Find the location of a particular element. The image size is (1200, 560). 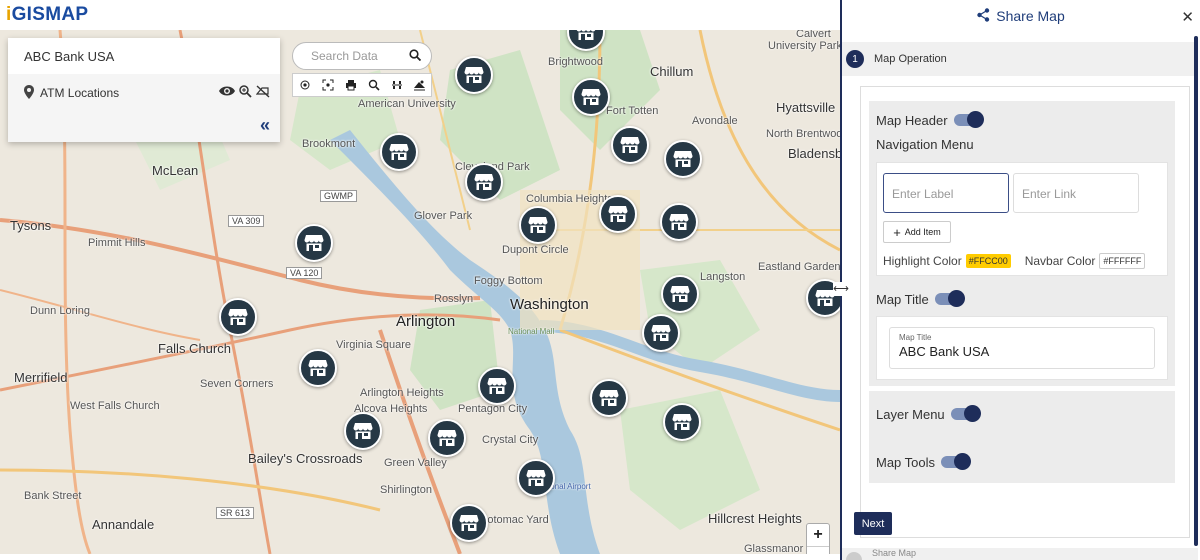

map-header-toggle is located at coordinates (968, 119).